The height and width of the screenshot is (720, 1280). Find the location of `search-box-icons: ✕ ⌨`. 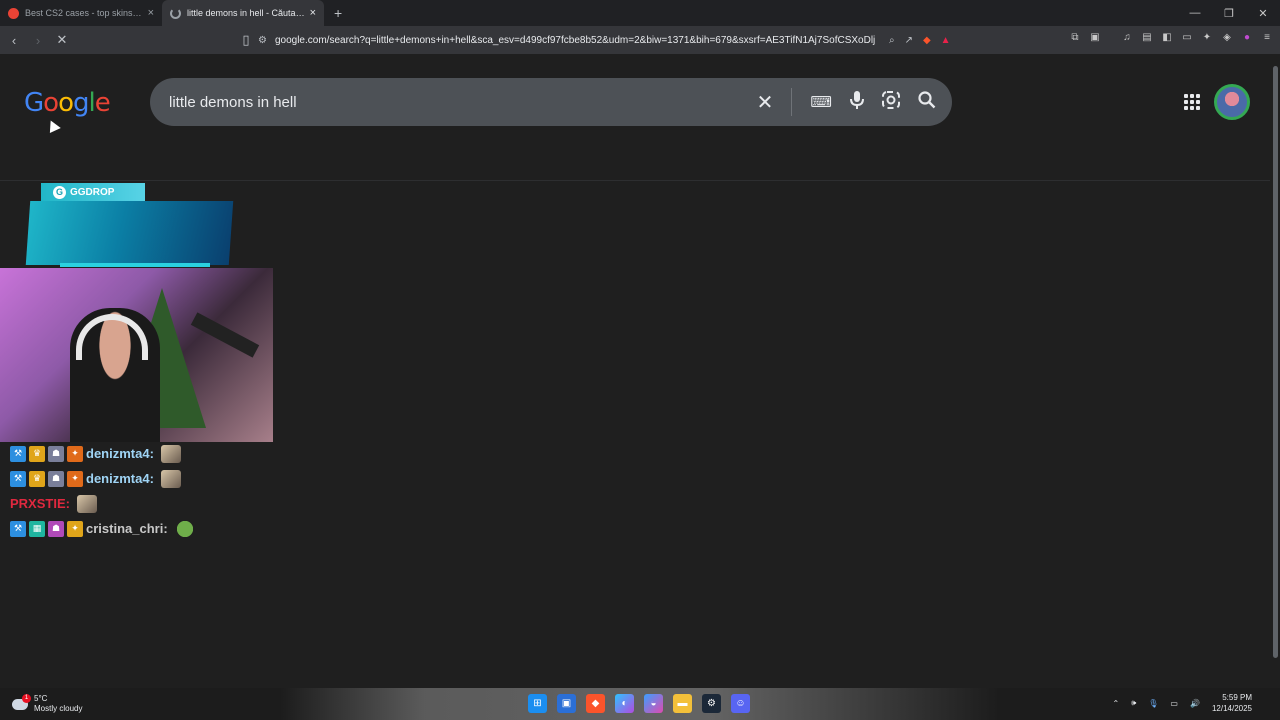

search-box-icons: ✕ ⌨ is located at coordinates (846, 102).